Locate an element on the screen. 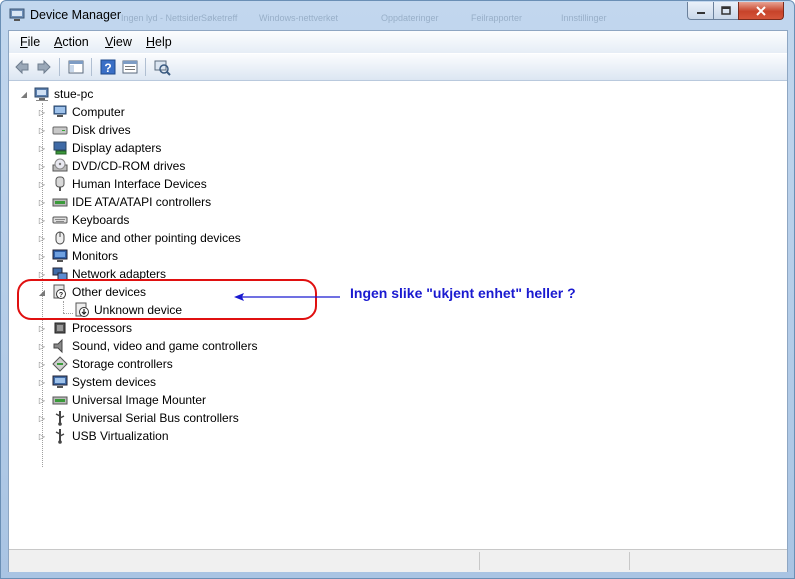  annotation-text: Ingen slike "ukjent enhet" heller ? is located at coordinates (463, 293).